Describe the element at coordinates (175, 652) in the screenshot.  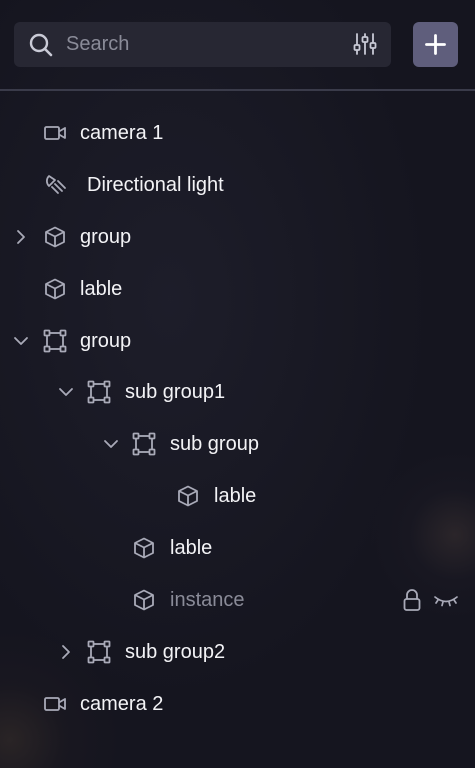
I see `tree-item-label: sub group2` at that location.